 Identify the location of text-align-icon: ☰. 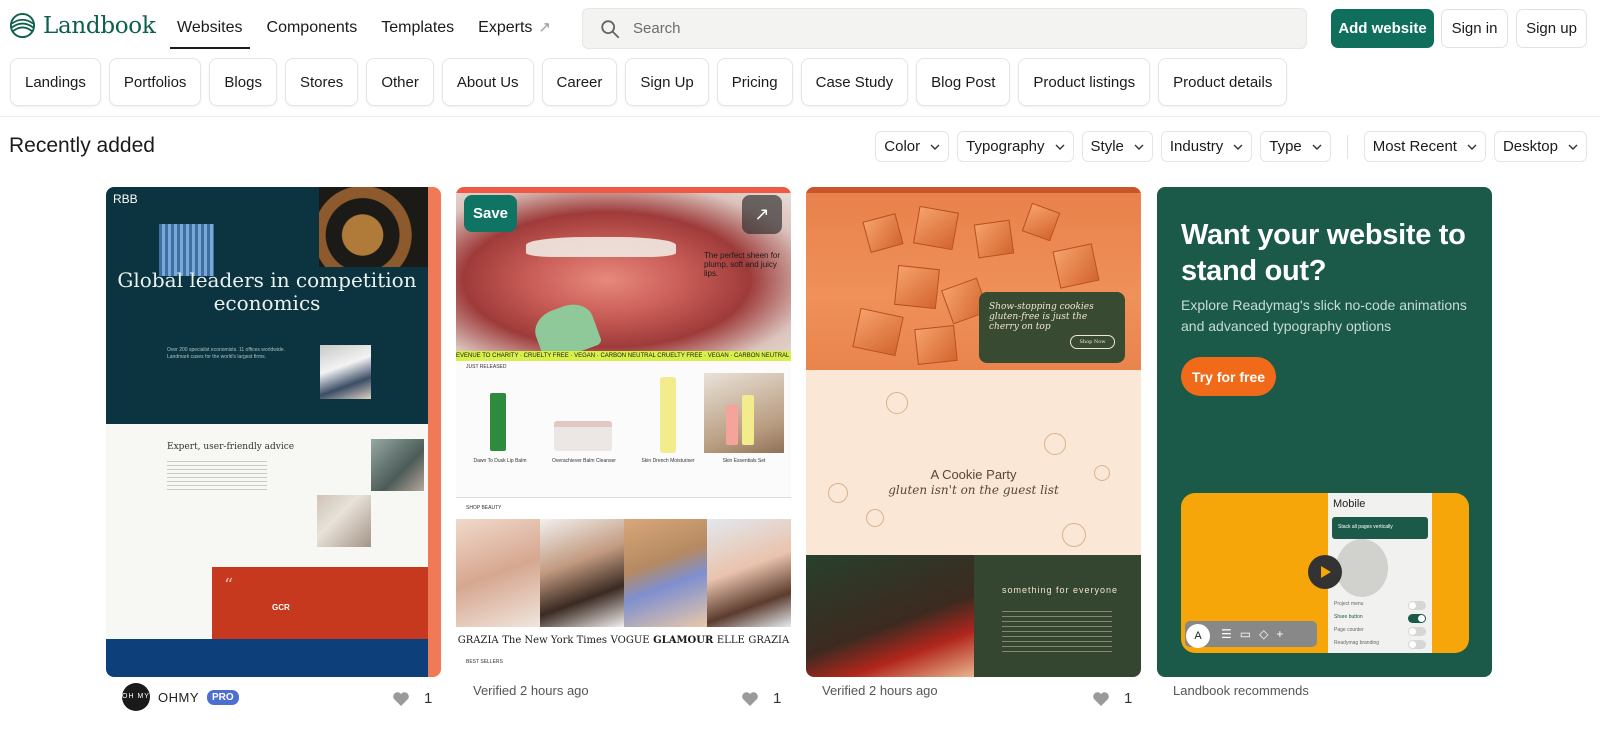
(1226, 634).